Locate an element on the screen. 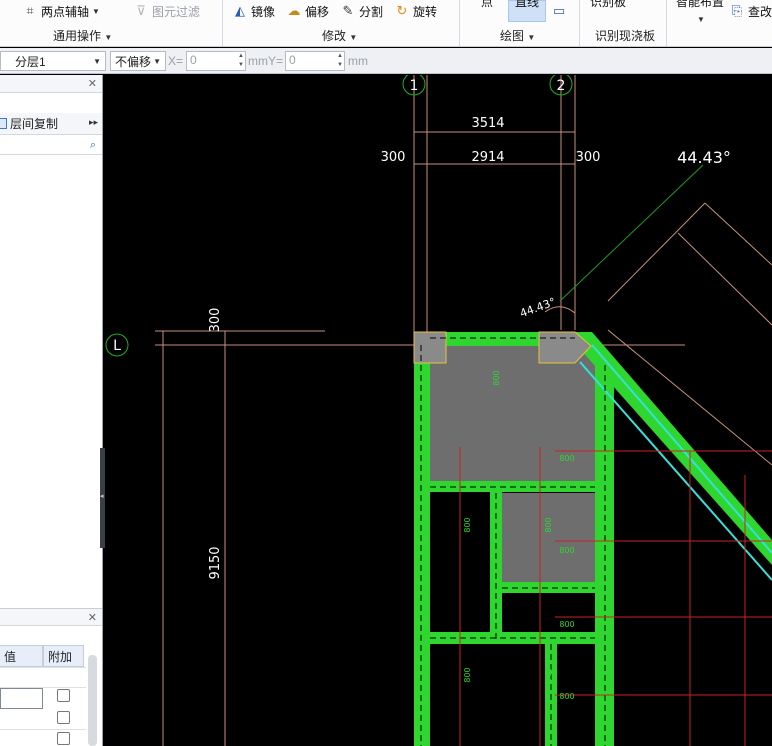 The width and height of the screenshot is (772, 746). group-general-label: 通用操作 ▼ is located at coordinates (82, 35).